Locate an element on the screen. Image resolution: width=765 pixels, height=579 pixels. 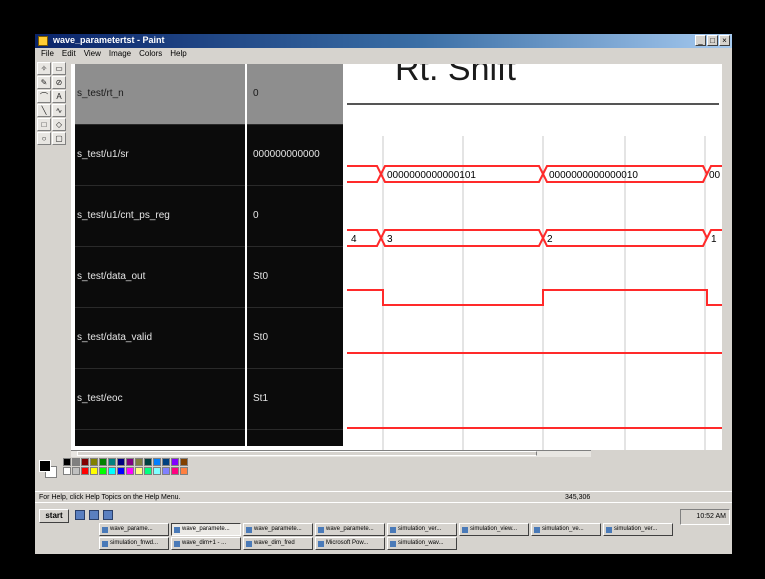
current-colors is located at coordinates (48, 469).